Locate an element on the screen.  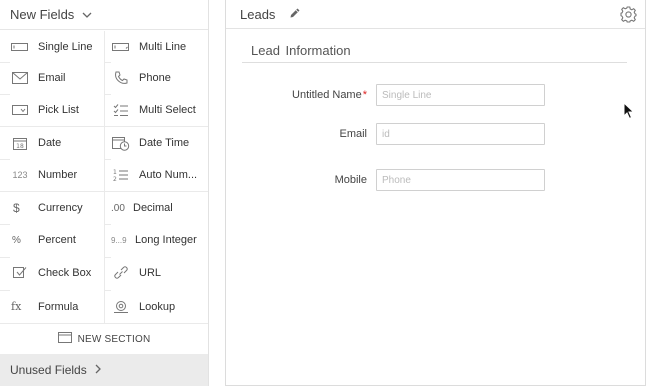
single-line-input: Single Line is located at coordinates (460, 95).